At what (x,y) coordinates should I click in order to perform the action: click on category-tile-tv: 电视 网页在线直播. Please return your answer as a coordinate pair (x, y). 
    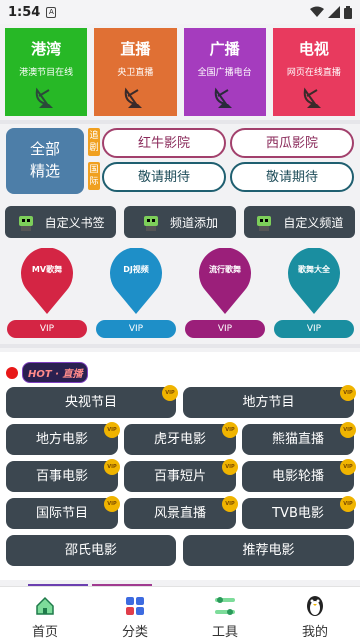
    Looking at the image, I should click on (313, 72).